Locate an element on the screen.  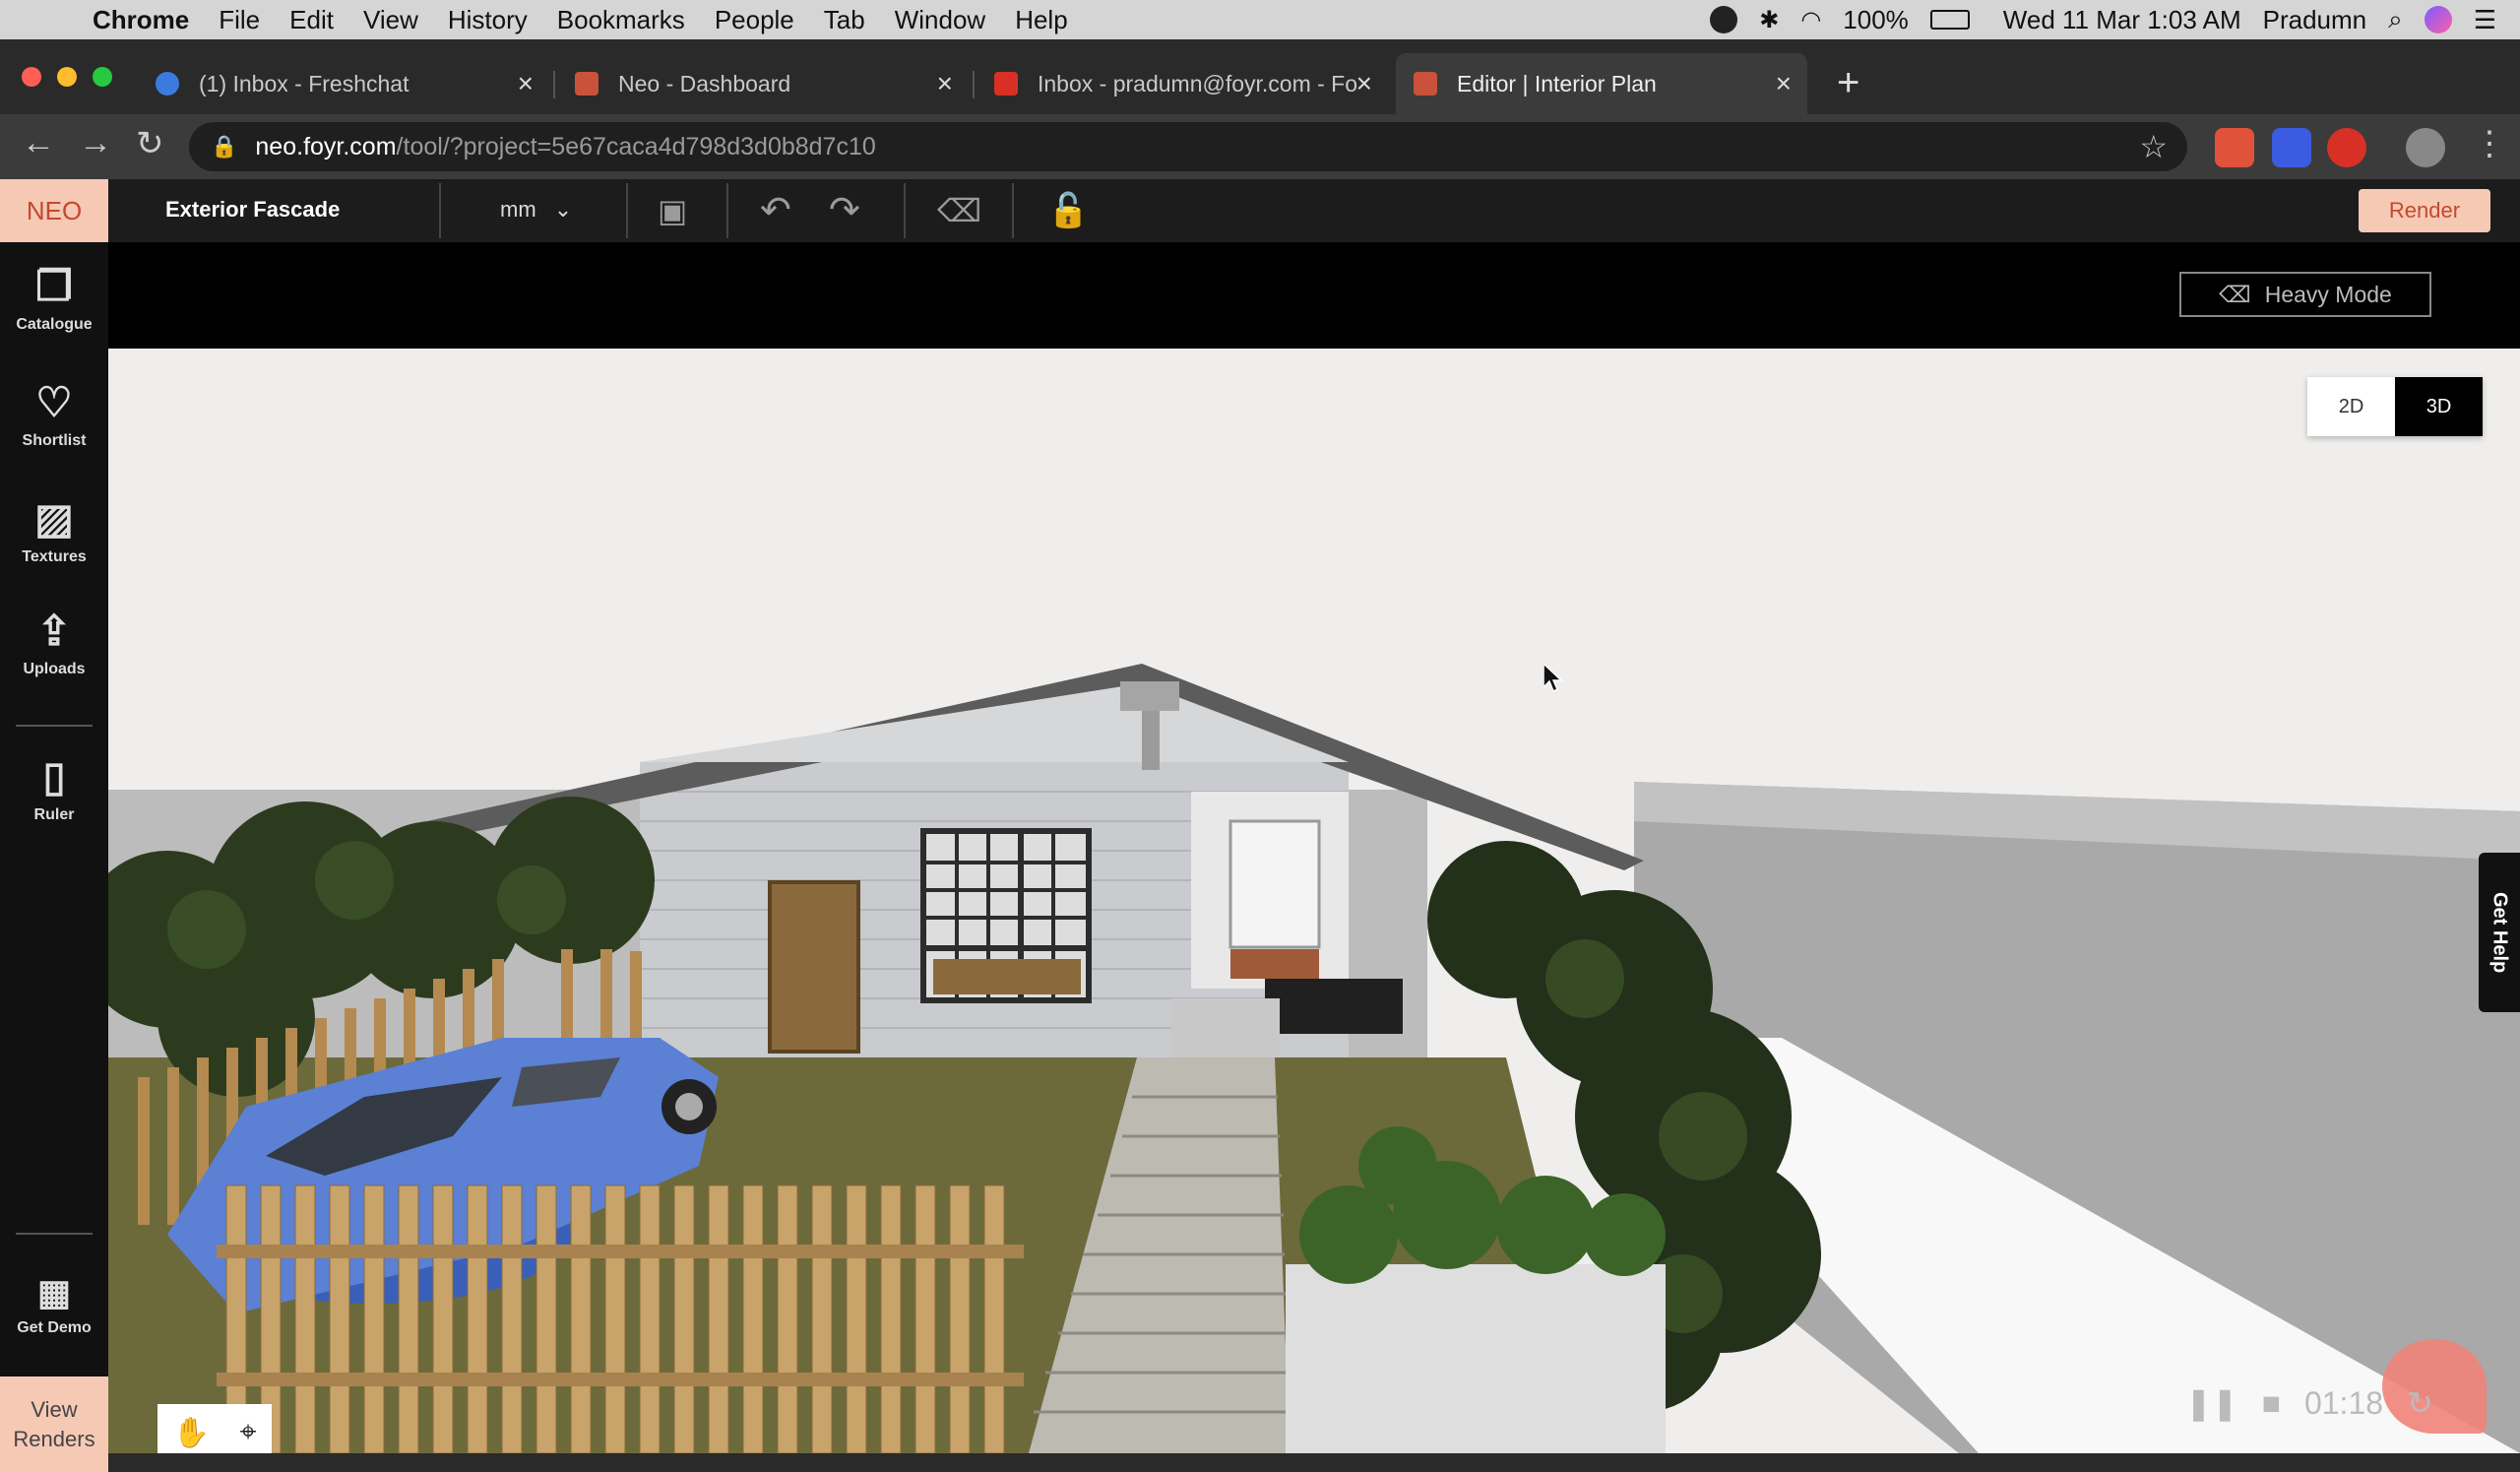
window-controls is located at coordinates (67, 77).